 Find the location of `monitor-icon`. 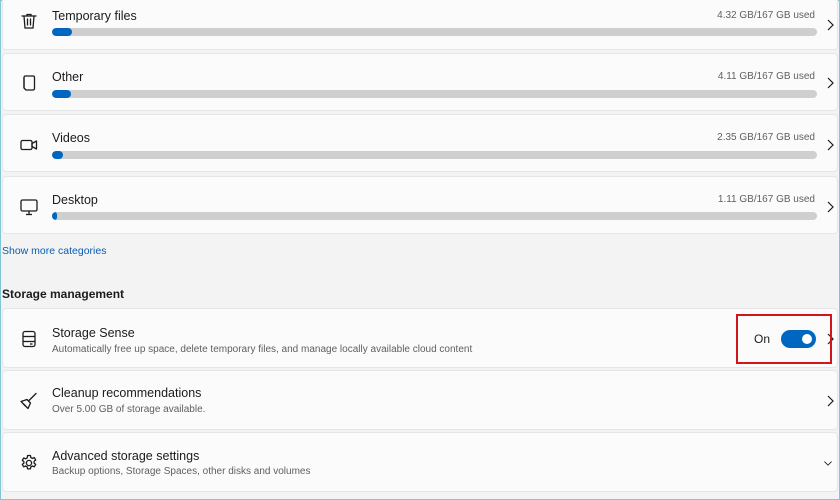

monitor-icon is located at coordinates (29, 207).